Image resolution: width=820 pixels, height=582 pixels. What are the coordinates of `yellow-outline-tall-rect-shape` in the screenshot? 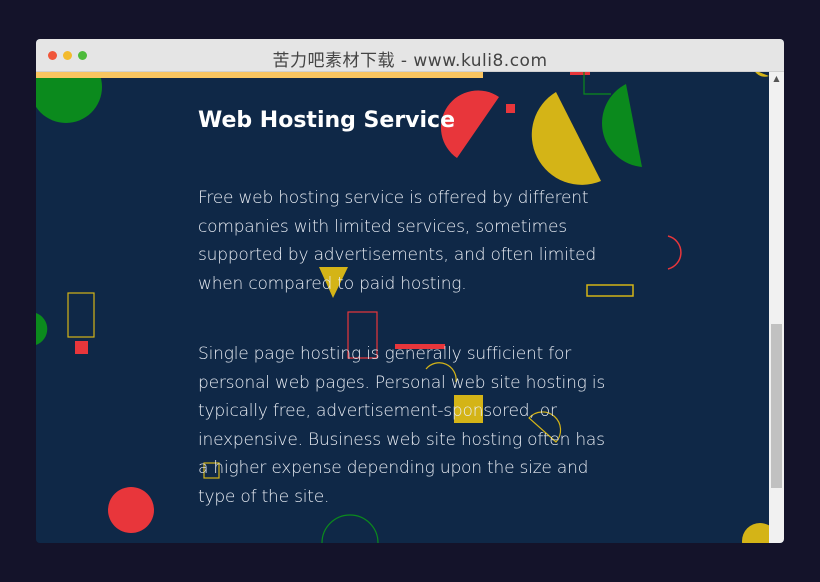 It's located at (81, 315).